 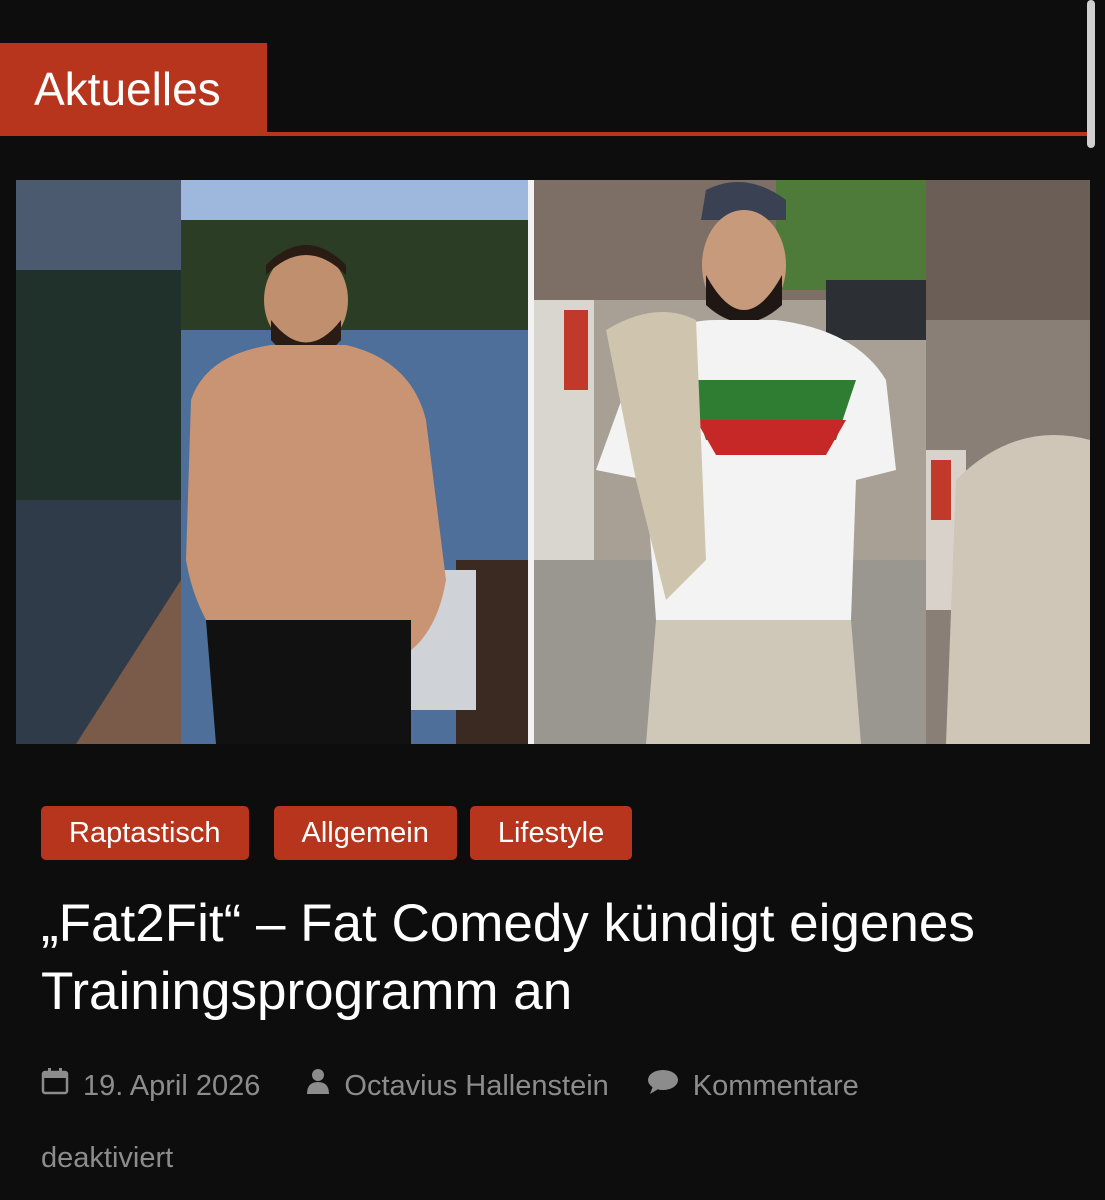 I want to click on article-author-text: Octavius Hallenstein, so click(x=476, y=1086).